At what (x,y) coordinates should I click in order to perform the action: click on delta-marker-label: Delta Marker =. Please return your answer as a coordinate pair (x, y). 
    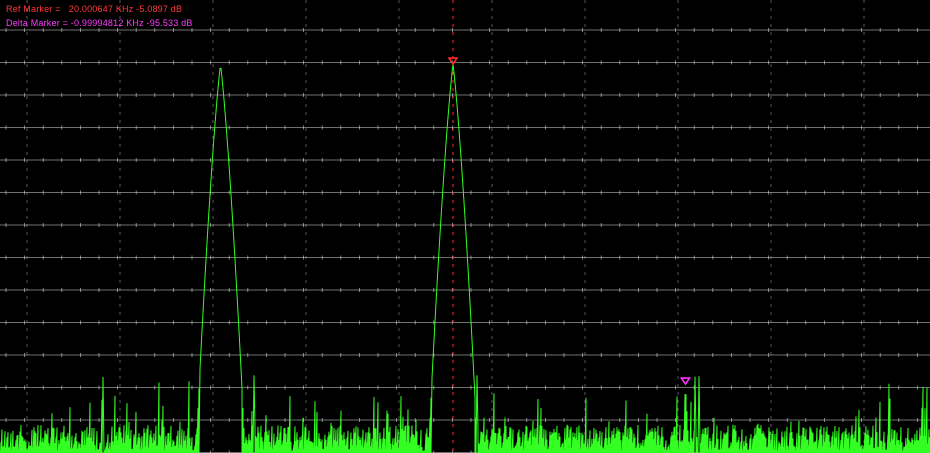
    Looking at the image, I should click on (37, 23).